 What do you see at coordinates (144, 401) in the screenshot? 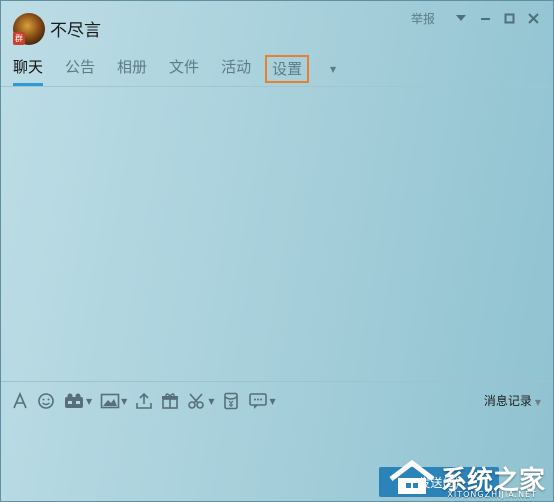
I see `upload-icon` at bounding box center [144, 401].